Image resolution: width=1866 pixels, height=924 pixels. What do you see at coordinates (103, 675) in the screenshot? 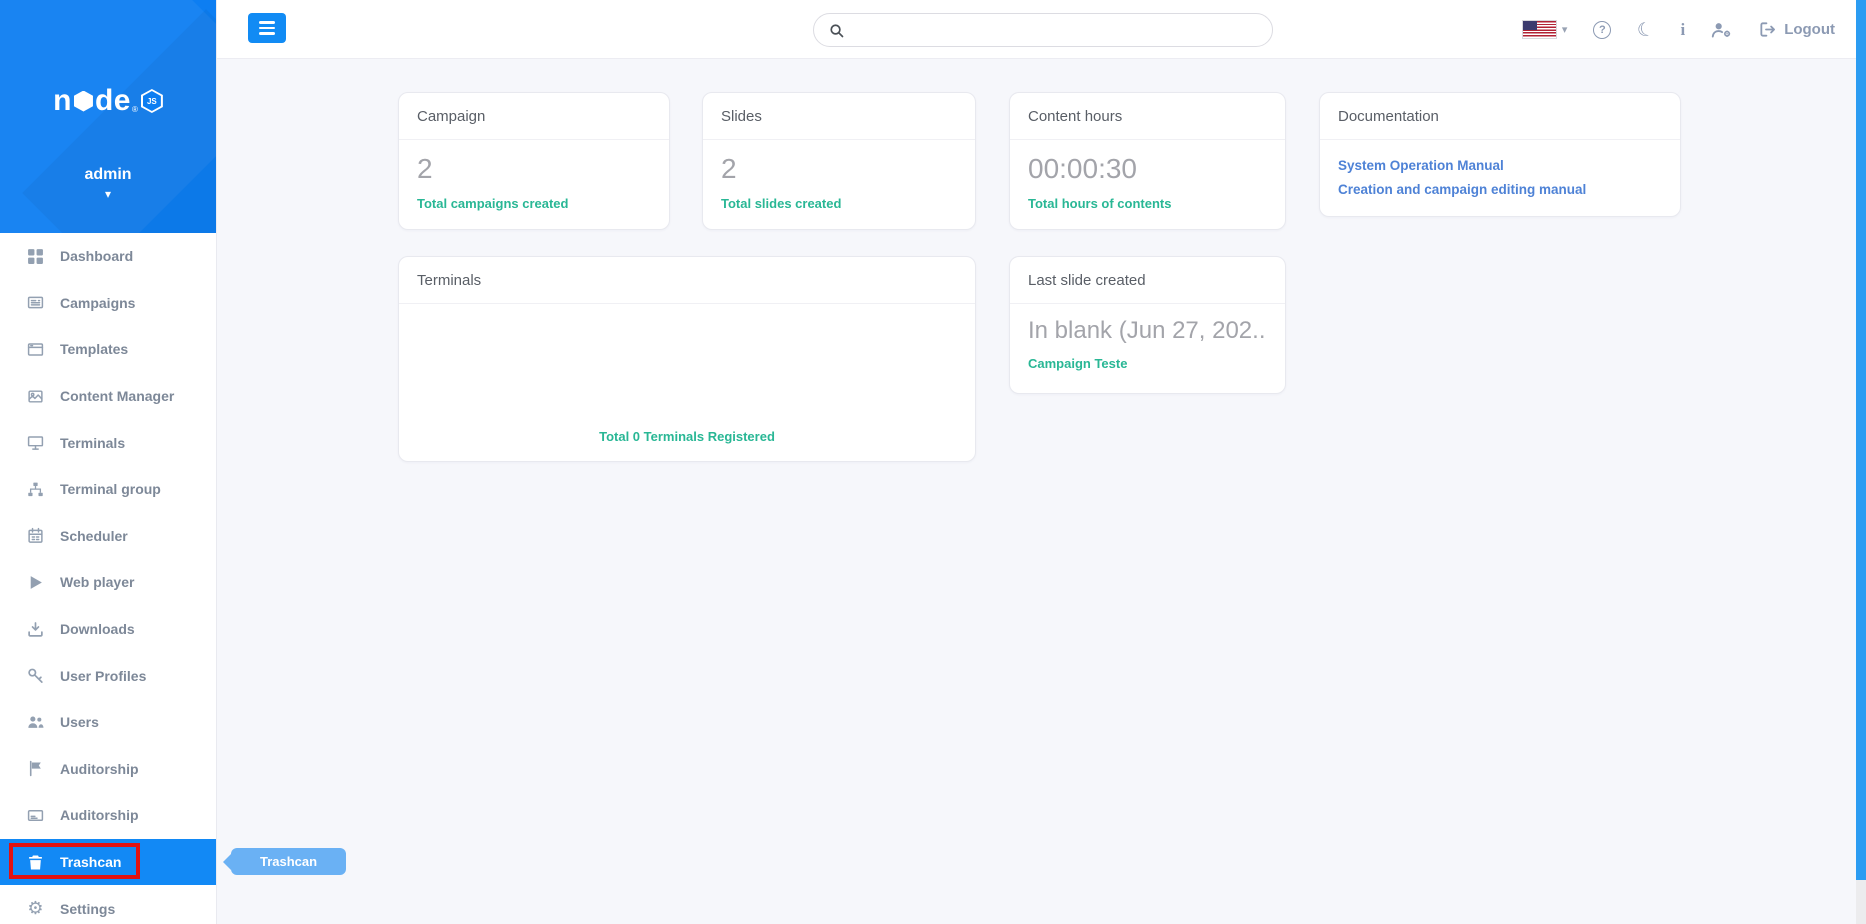
I see `sidebar-item-label: User Profiles` at bounding box center [103, 675].